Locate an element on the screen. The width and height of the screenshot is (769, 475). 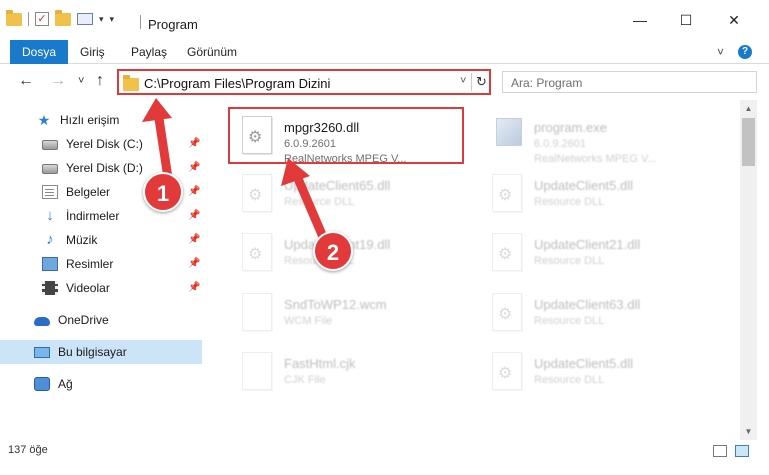
window-title: Program is located at coordinates (173, 24).